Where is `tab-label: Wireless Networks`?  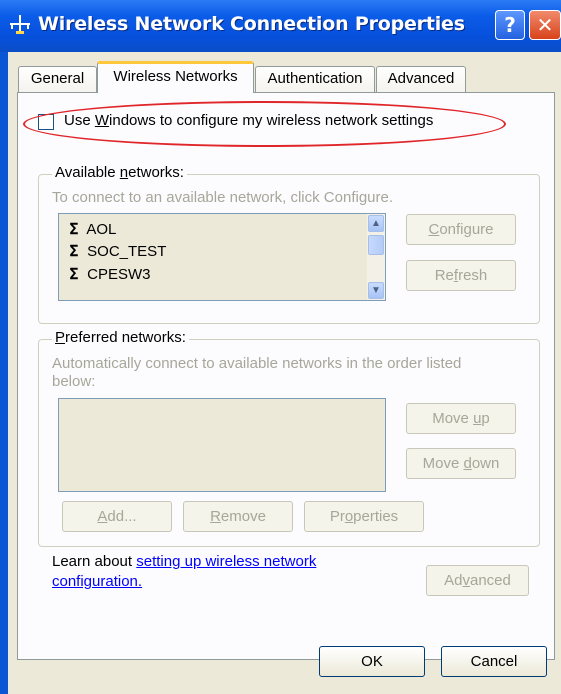
tab-label: Wireless Networks is located at coordinates (175, 76).